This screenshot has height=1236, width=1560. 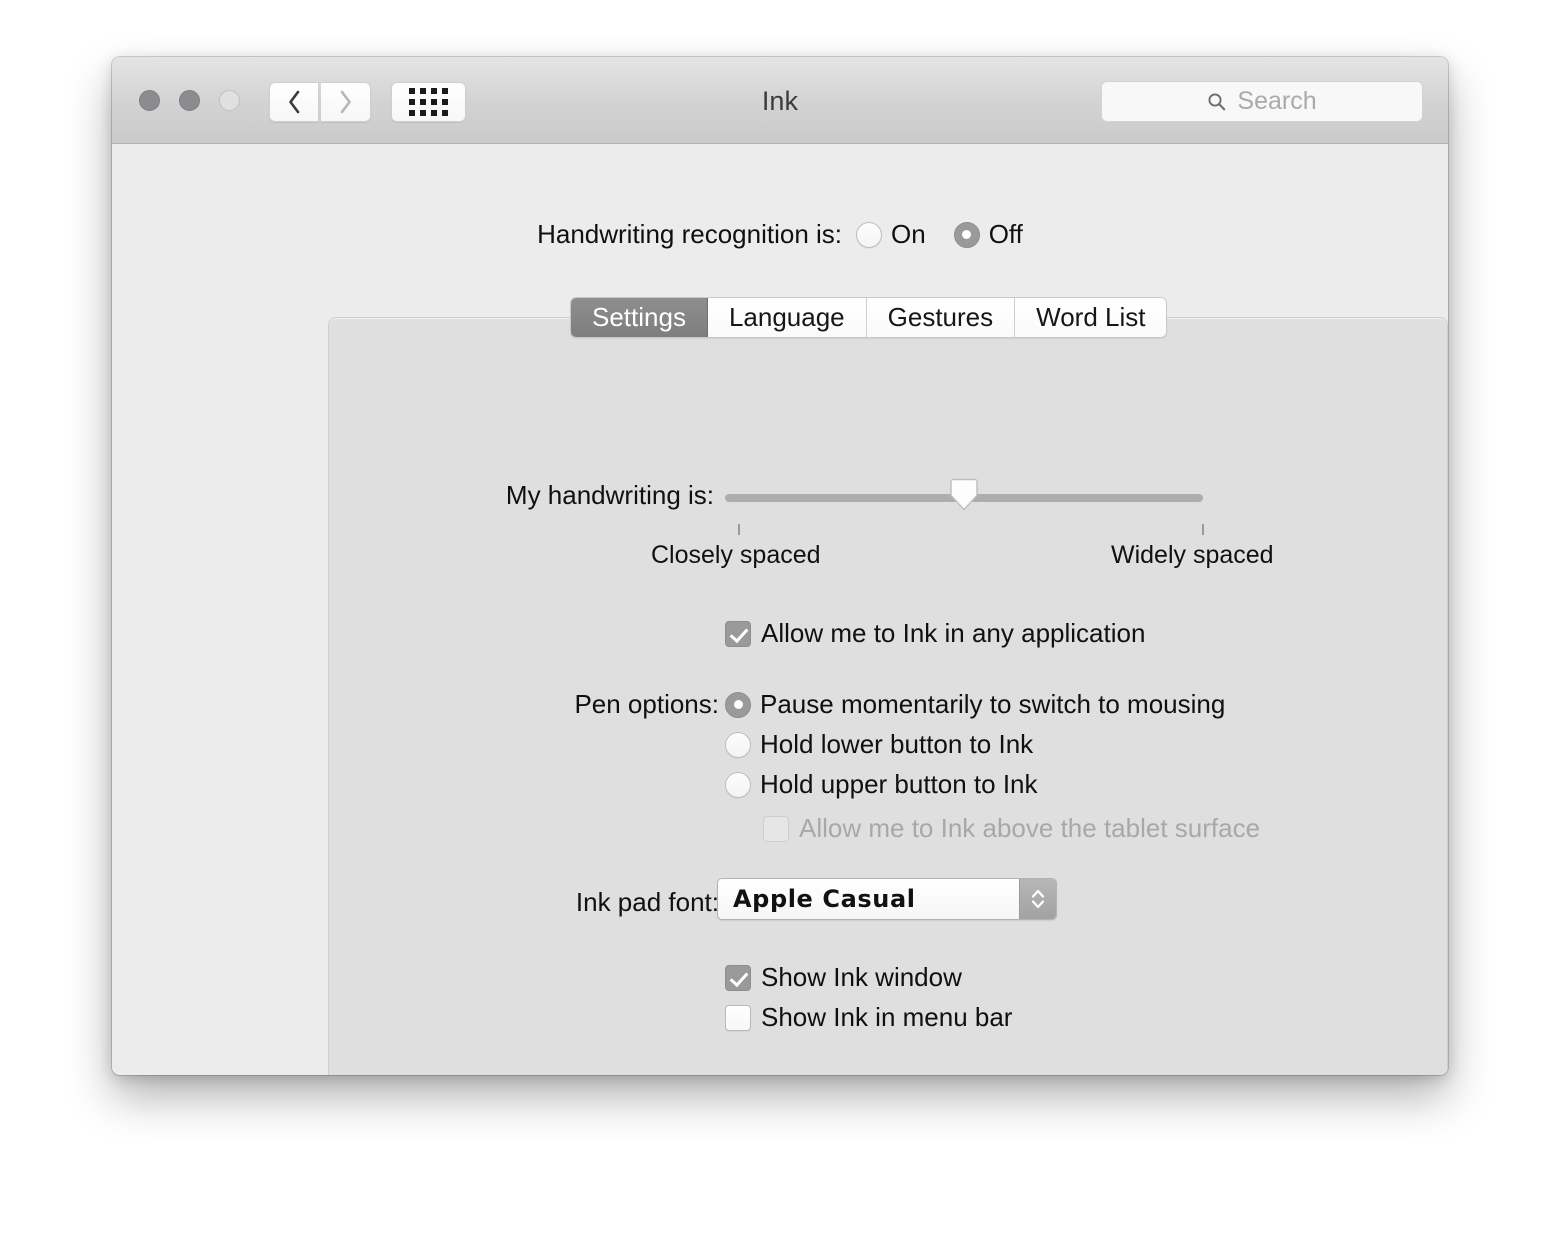 I want to click on search-field: Search, so click(x=1262, y=101).